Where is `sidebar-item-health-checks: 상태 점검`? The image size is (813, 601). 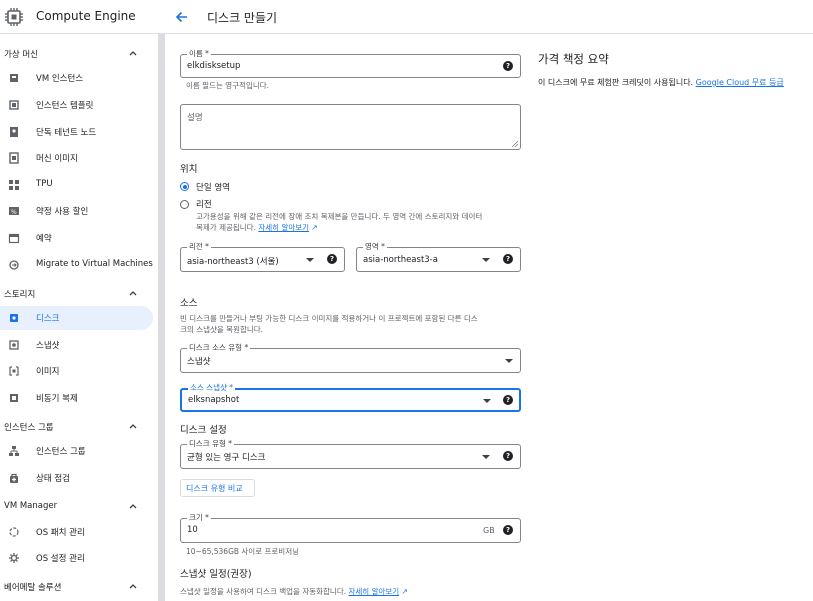
sidebar-item-health-checks: 상태 점검 is located at coordinates (76, 478).